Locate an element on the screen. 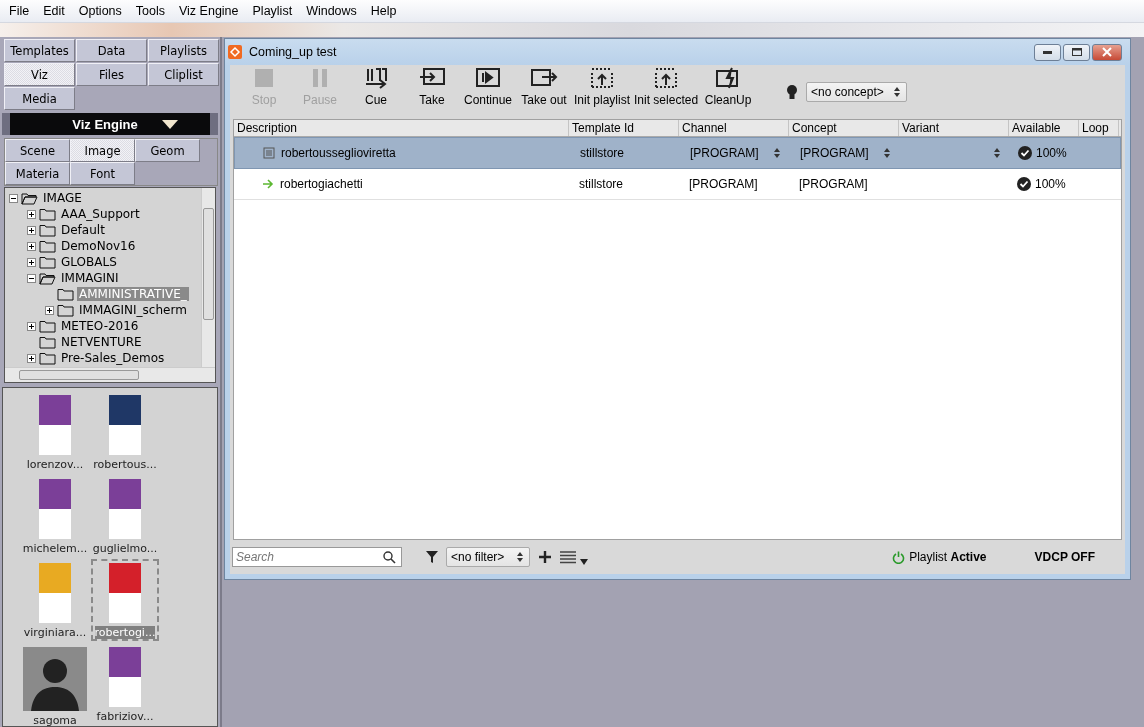 Image resolution: width=1144 pixels, height=727 pixels. column-header: Variant is located at coordinates (954, 128).